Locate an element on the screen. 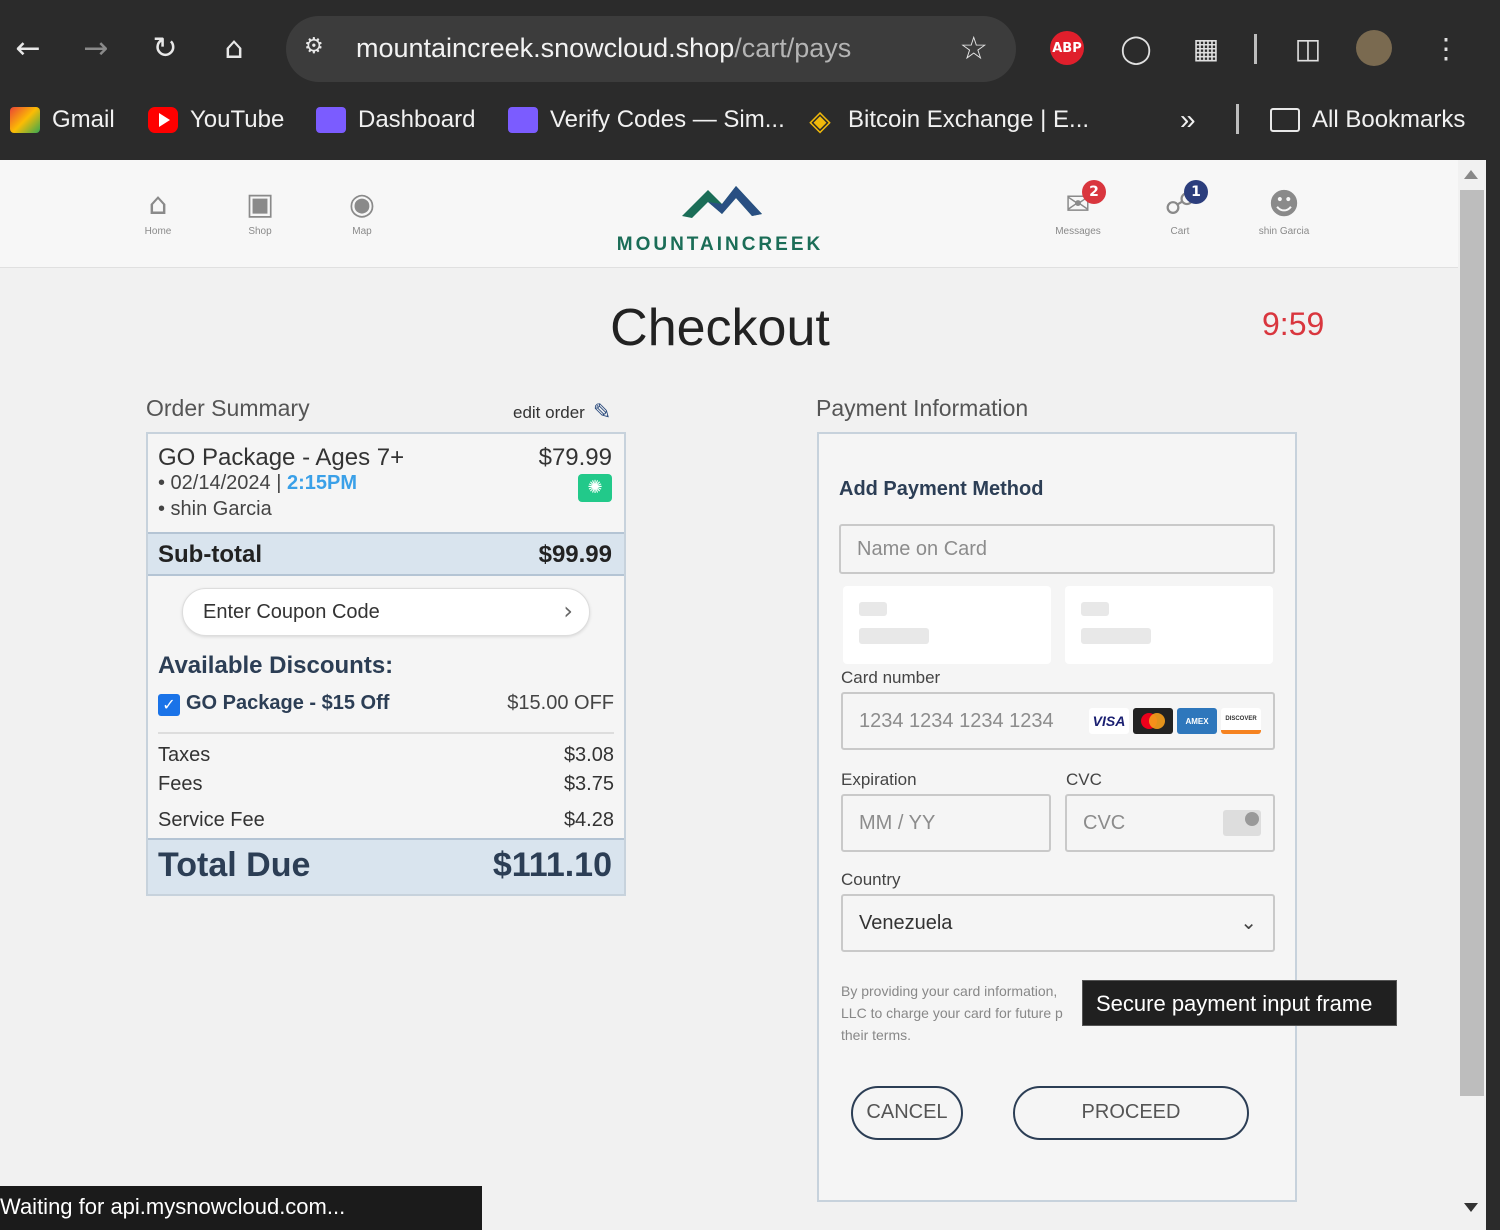 Image resolution: width=1500 pixels, height=1230 pixels. item-date-time: • 02/14/2024 | 2:15PM is located at coordinates (257, 483).